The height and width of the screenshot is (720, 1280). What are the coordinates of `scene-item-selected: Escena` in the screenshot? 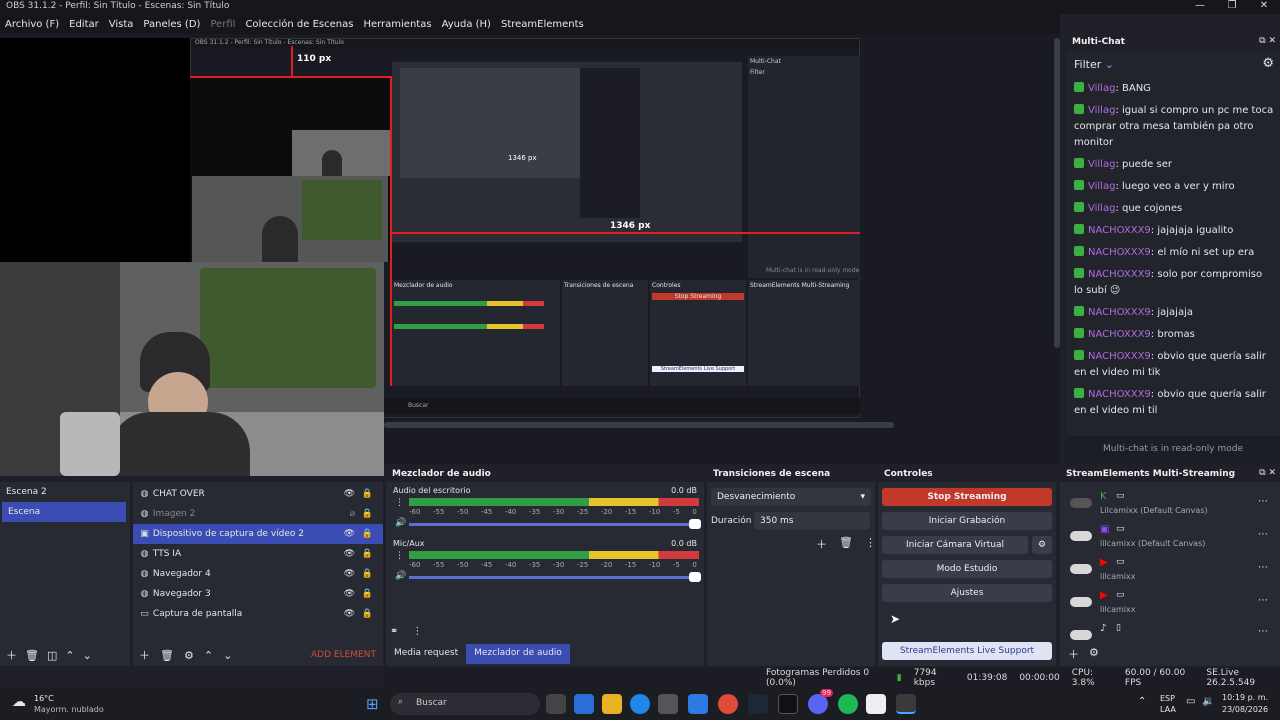 It's located at (64, 512).